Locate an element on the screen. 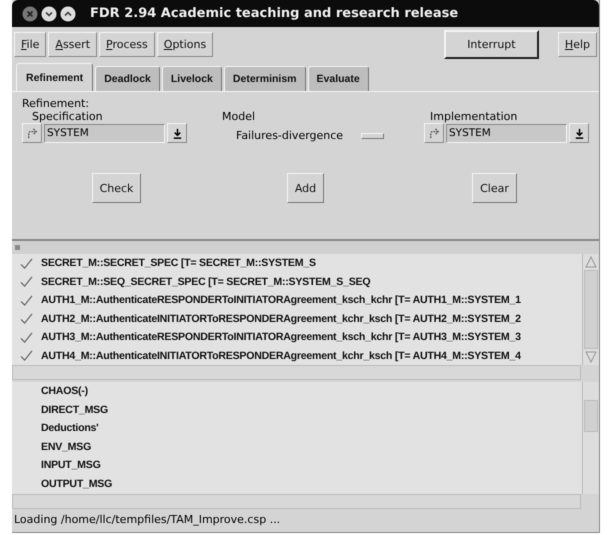 This screenshot has width=607, height=535. assertion-row: AUTH4_M::AuthenticateINITIATORToRESPONDERAgreement_kchr_ksch [T= AUTH4_M::SYSTEM_4 is located at coordinates (297, 355).